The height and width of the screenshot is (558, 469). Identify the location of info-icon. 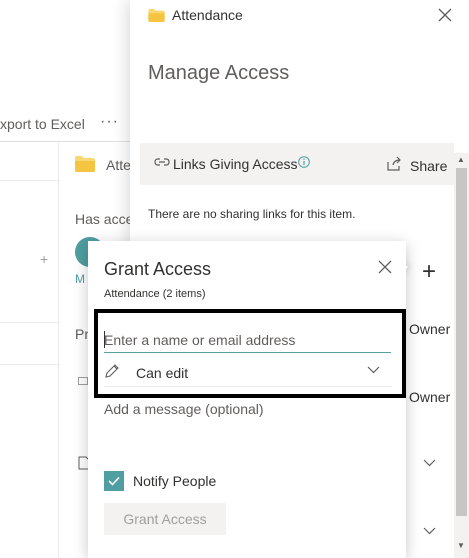
(304, 162).